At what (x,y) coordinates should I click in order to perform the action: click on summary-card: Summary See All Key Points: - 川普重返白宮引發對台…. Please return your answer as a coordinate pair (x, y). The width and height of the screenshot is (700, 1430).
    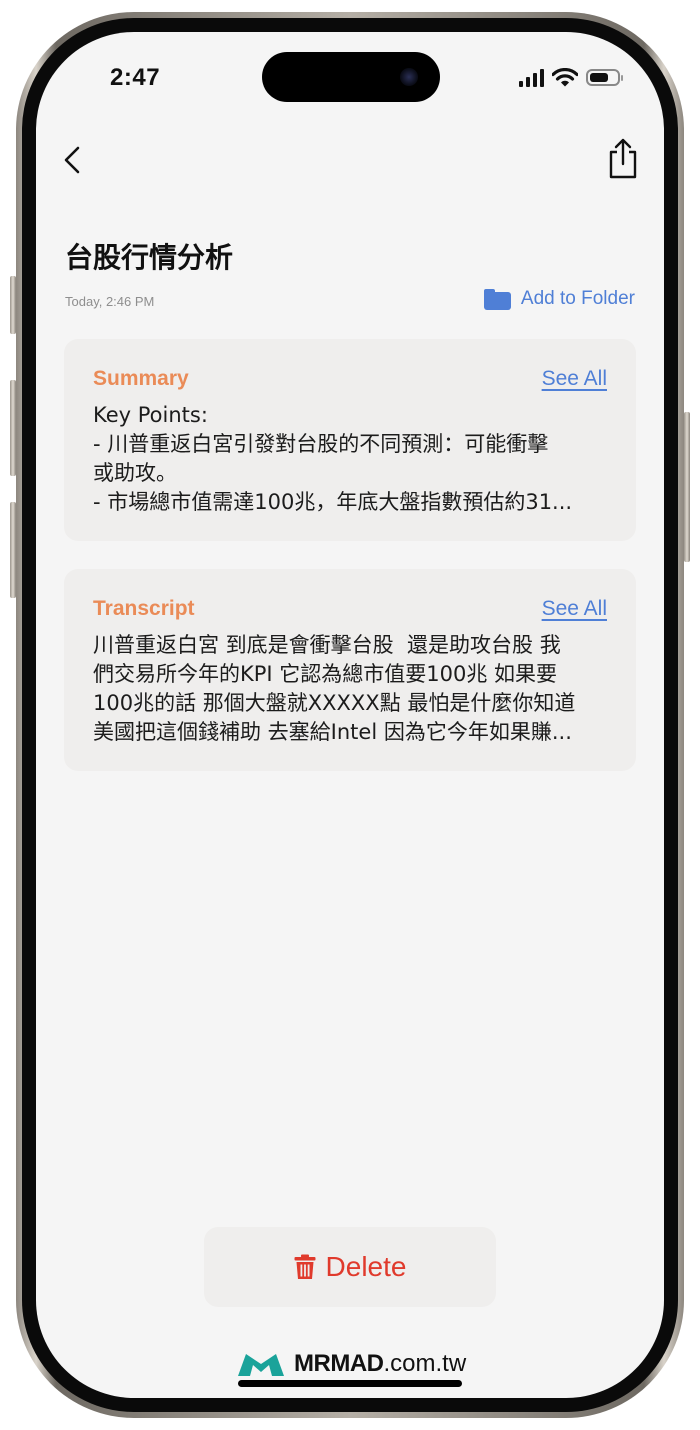
    Looking at the image, I should click on (350, 440).